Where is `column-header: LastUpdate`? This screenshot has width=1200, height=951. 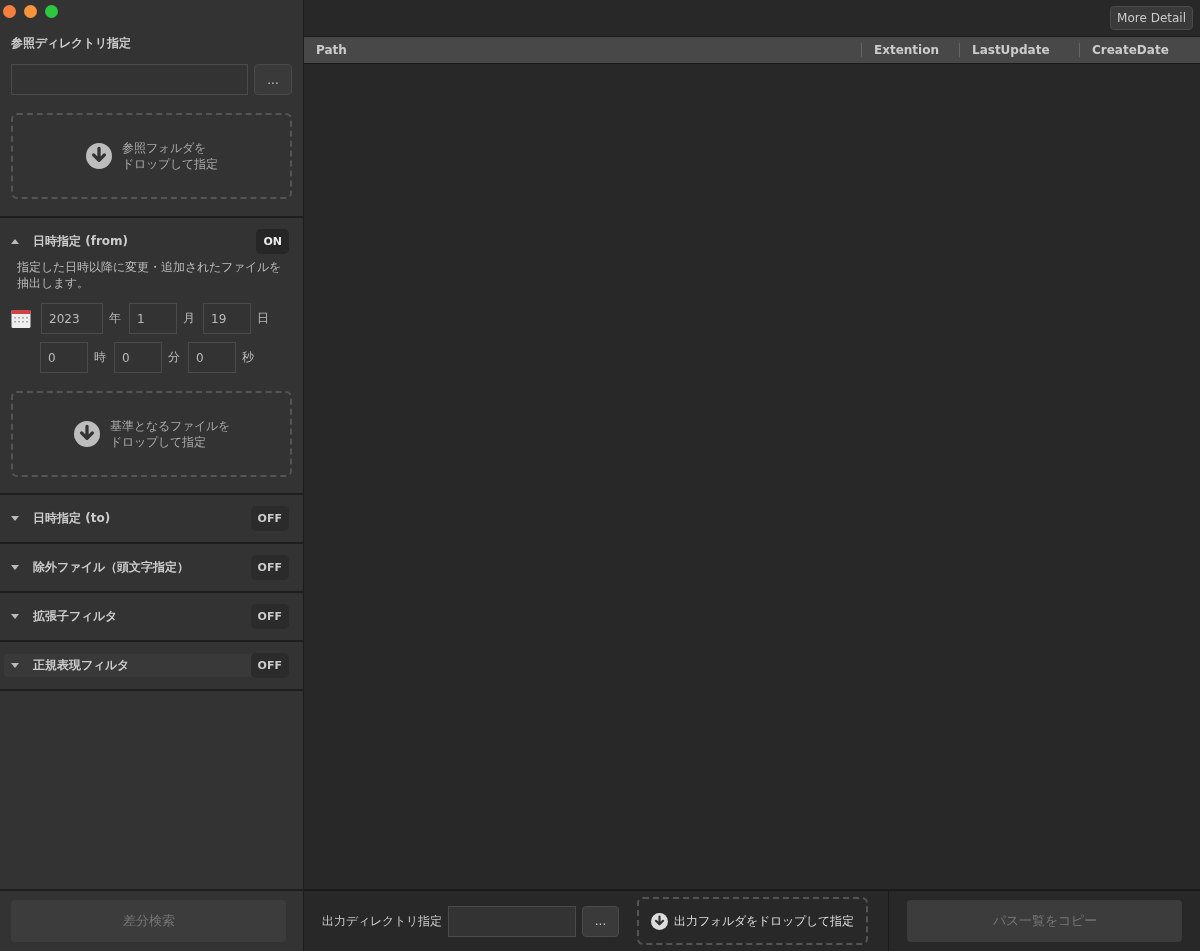
column-header: LastUpdate is located at coordinates (1011, 50).